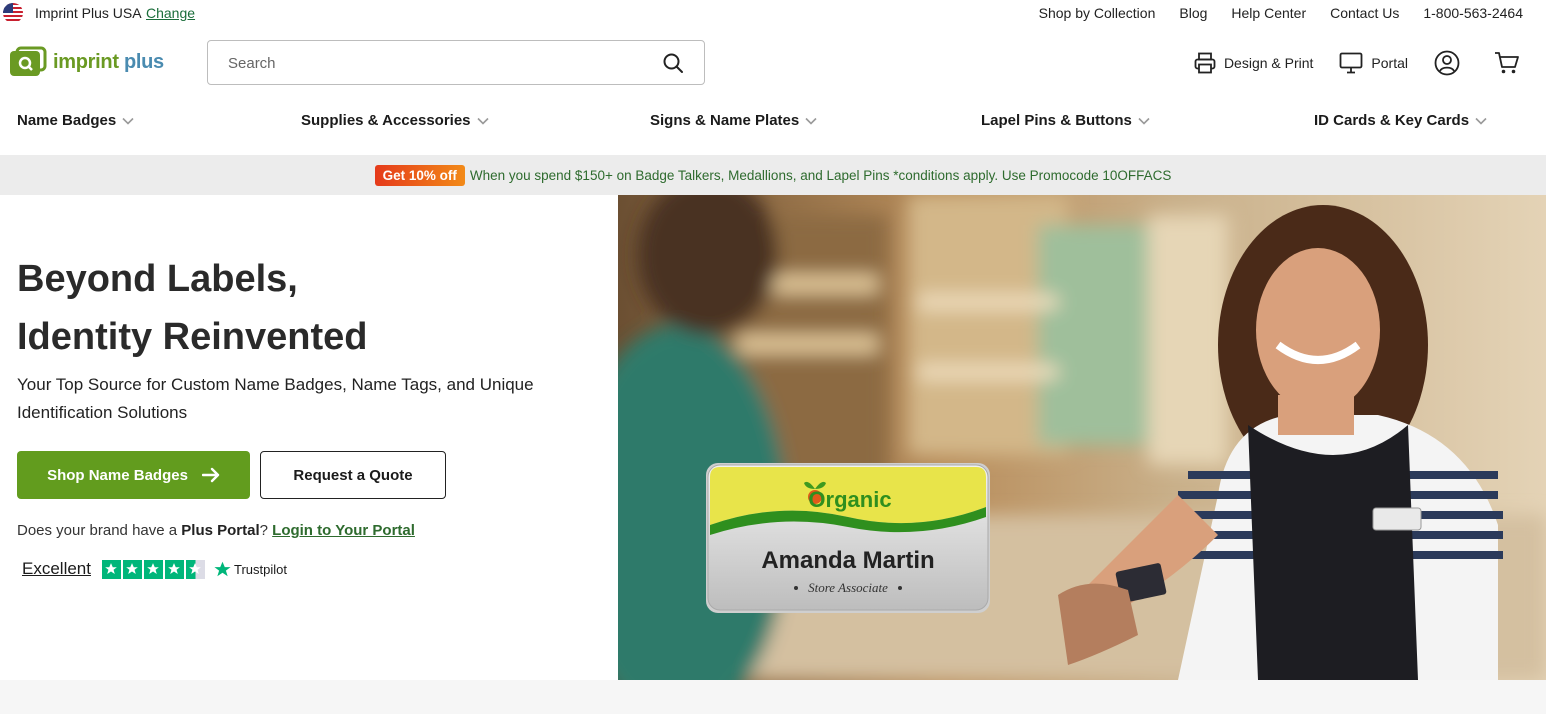  I want to click on site-logo: imprint plus, so click(95, 62).